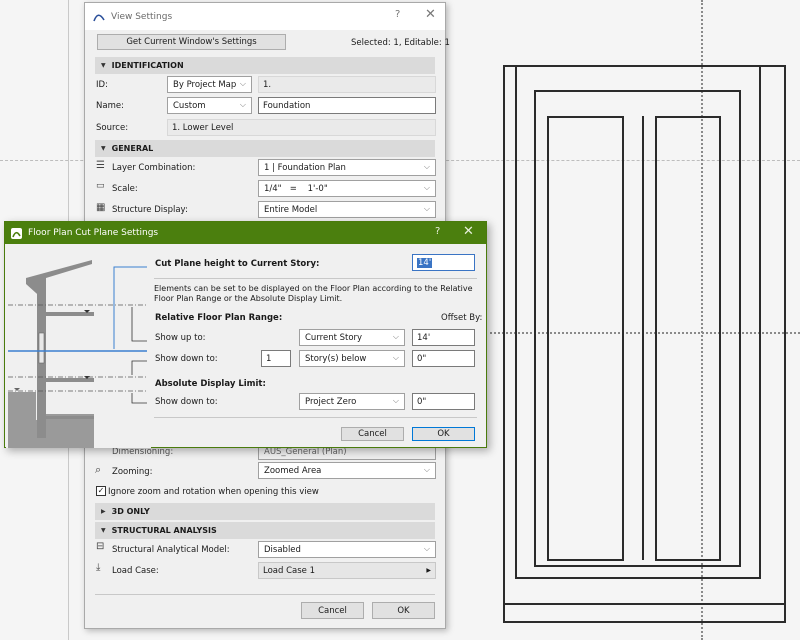 The image size is (800, 640). What do you see at coordinates (462, 318) in the screenshot?
I see `offset-by-header: Offset By:` at bounding box center [462, 318].